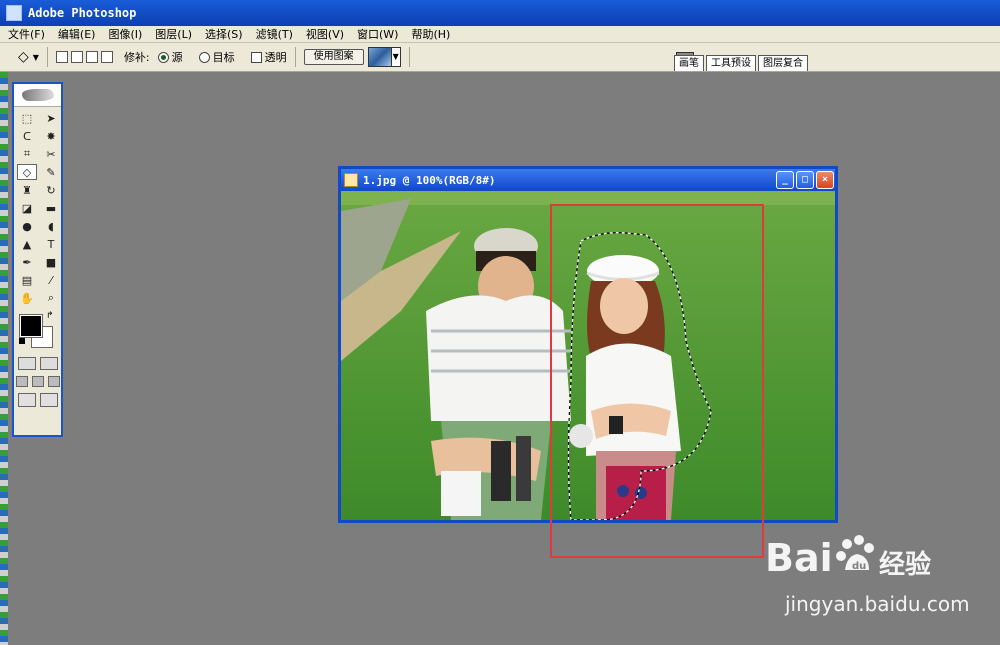 This screenshot has width=1000, height=645. What do you see at coordinates (173, 34) in the screenshot?
I see `menu-layer: 图层(L)` at bounding box center [173, 34].